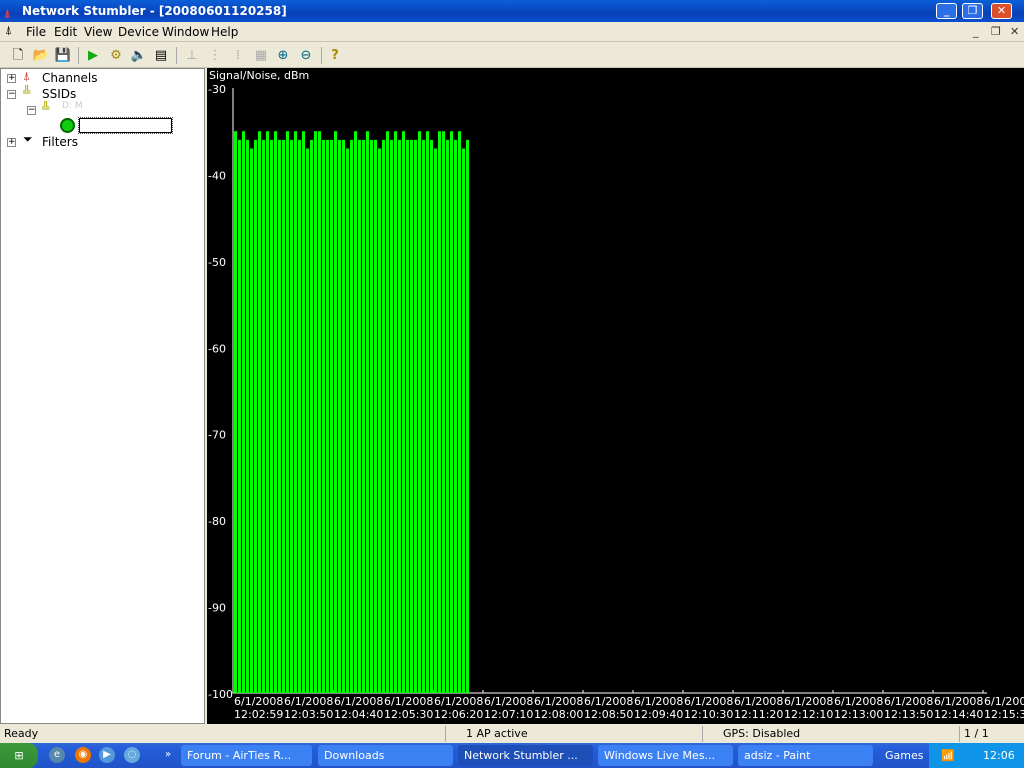 This screenshot has height=768, width=1024. I want to click on media-player-icon: ▶, so click(107, 755).